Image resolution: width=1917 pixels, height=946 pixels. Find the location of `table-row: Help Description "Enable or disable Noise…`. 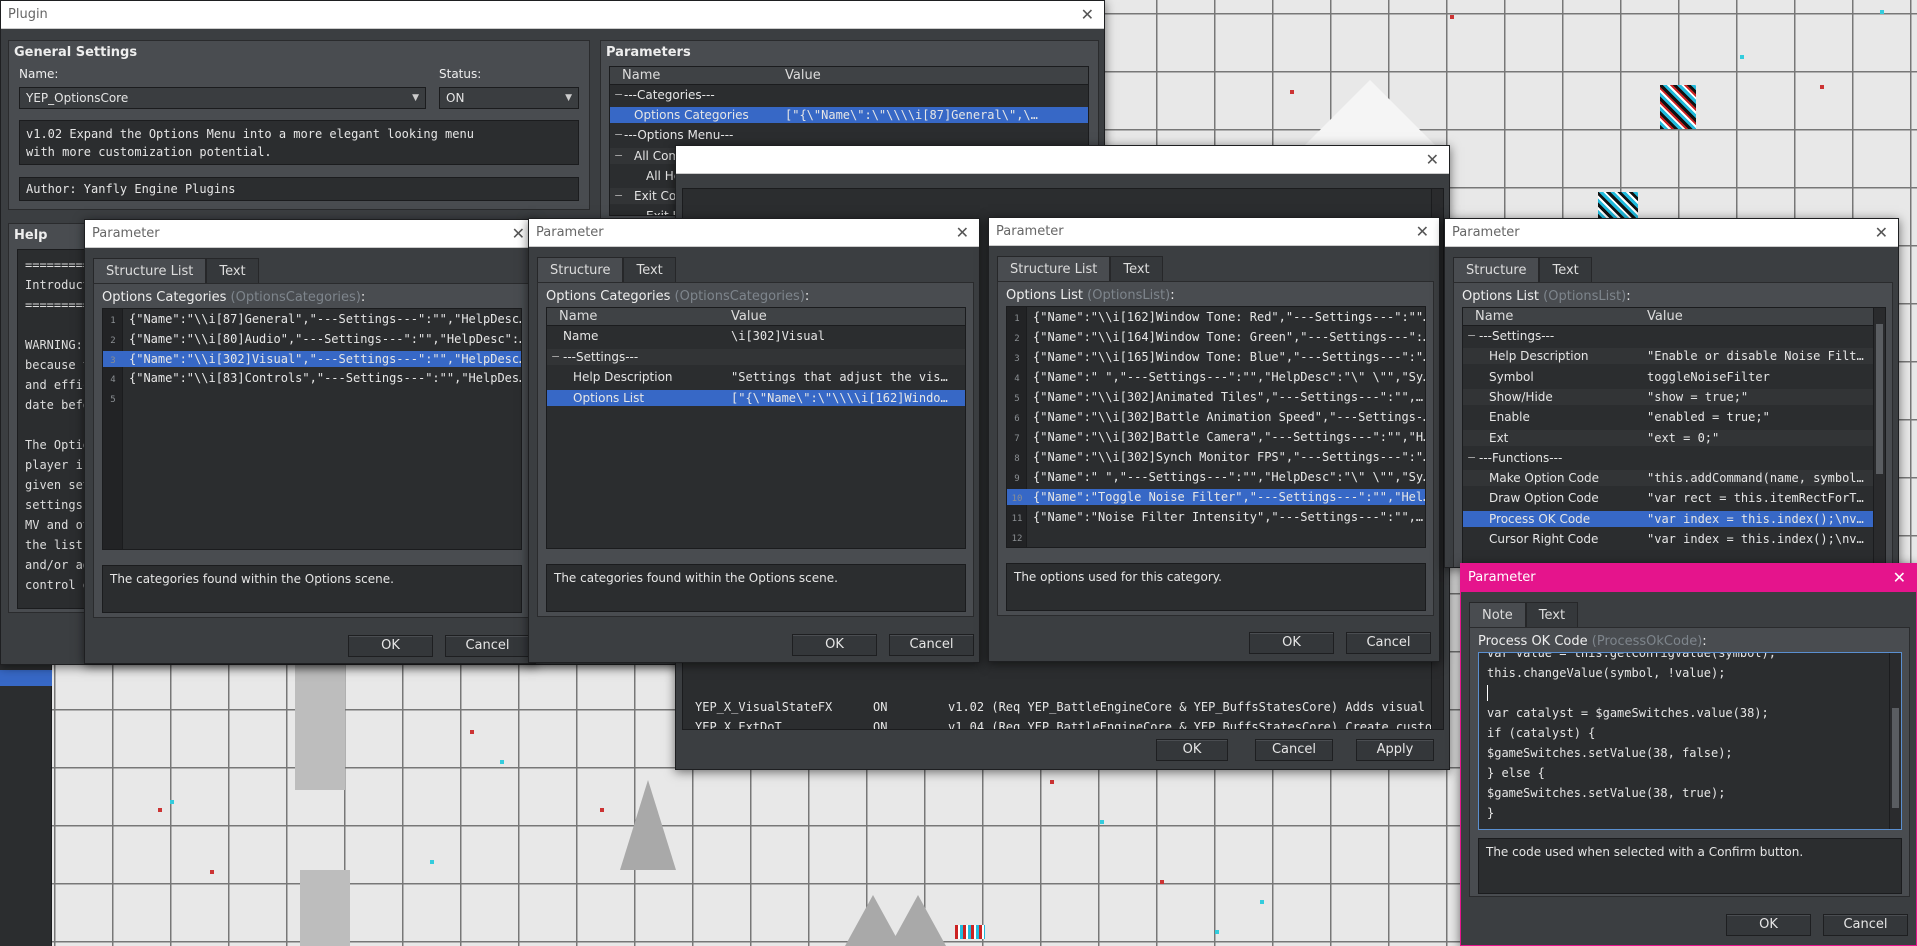

table-row: Help Description "Enable or disable Noise… is located at coordinates (1674, 356).